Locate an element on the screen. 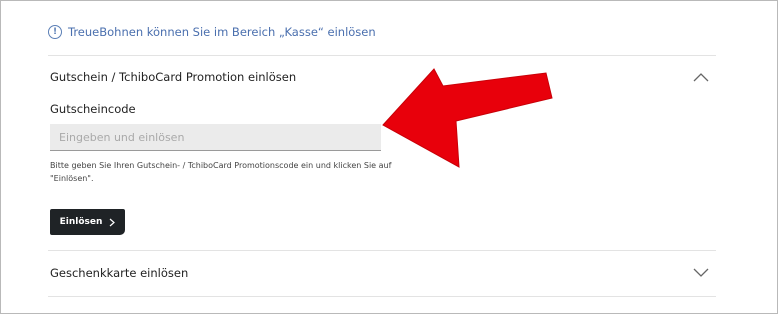 The image size is (778, 314). voucher-code-label: Gutscheincode is located at coordinates (93, 109).